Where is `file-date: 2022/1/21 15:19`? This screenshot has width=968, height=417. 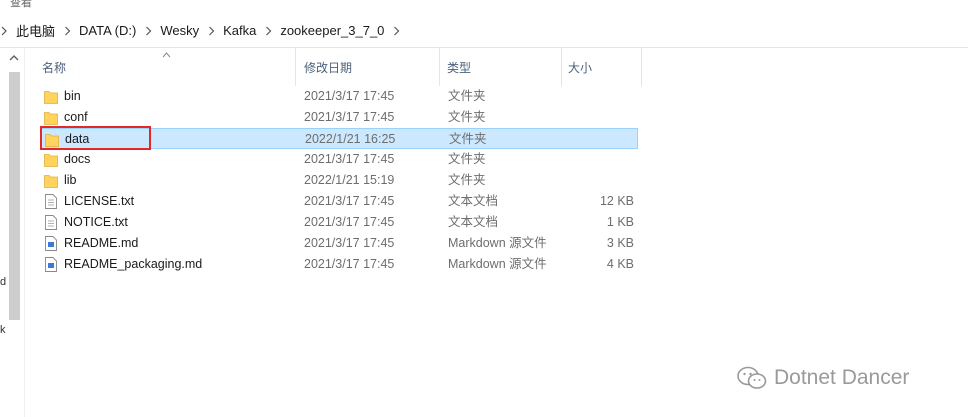 file-date: 2022/1/21 15:19 is located at coordinates (349, 180).